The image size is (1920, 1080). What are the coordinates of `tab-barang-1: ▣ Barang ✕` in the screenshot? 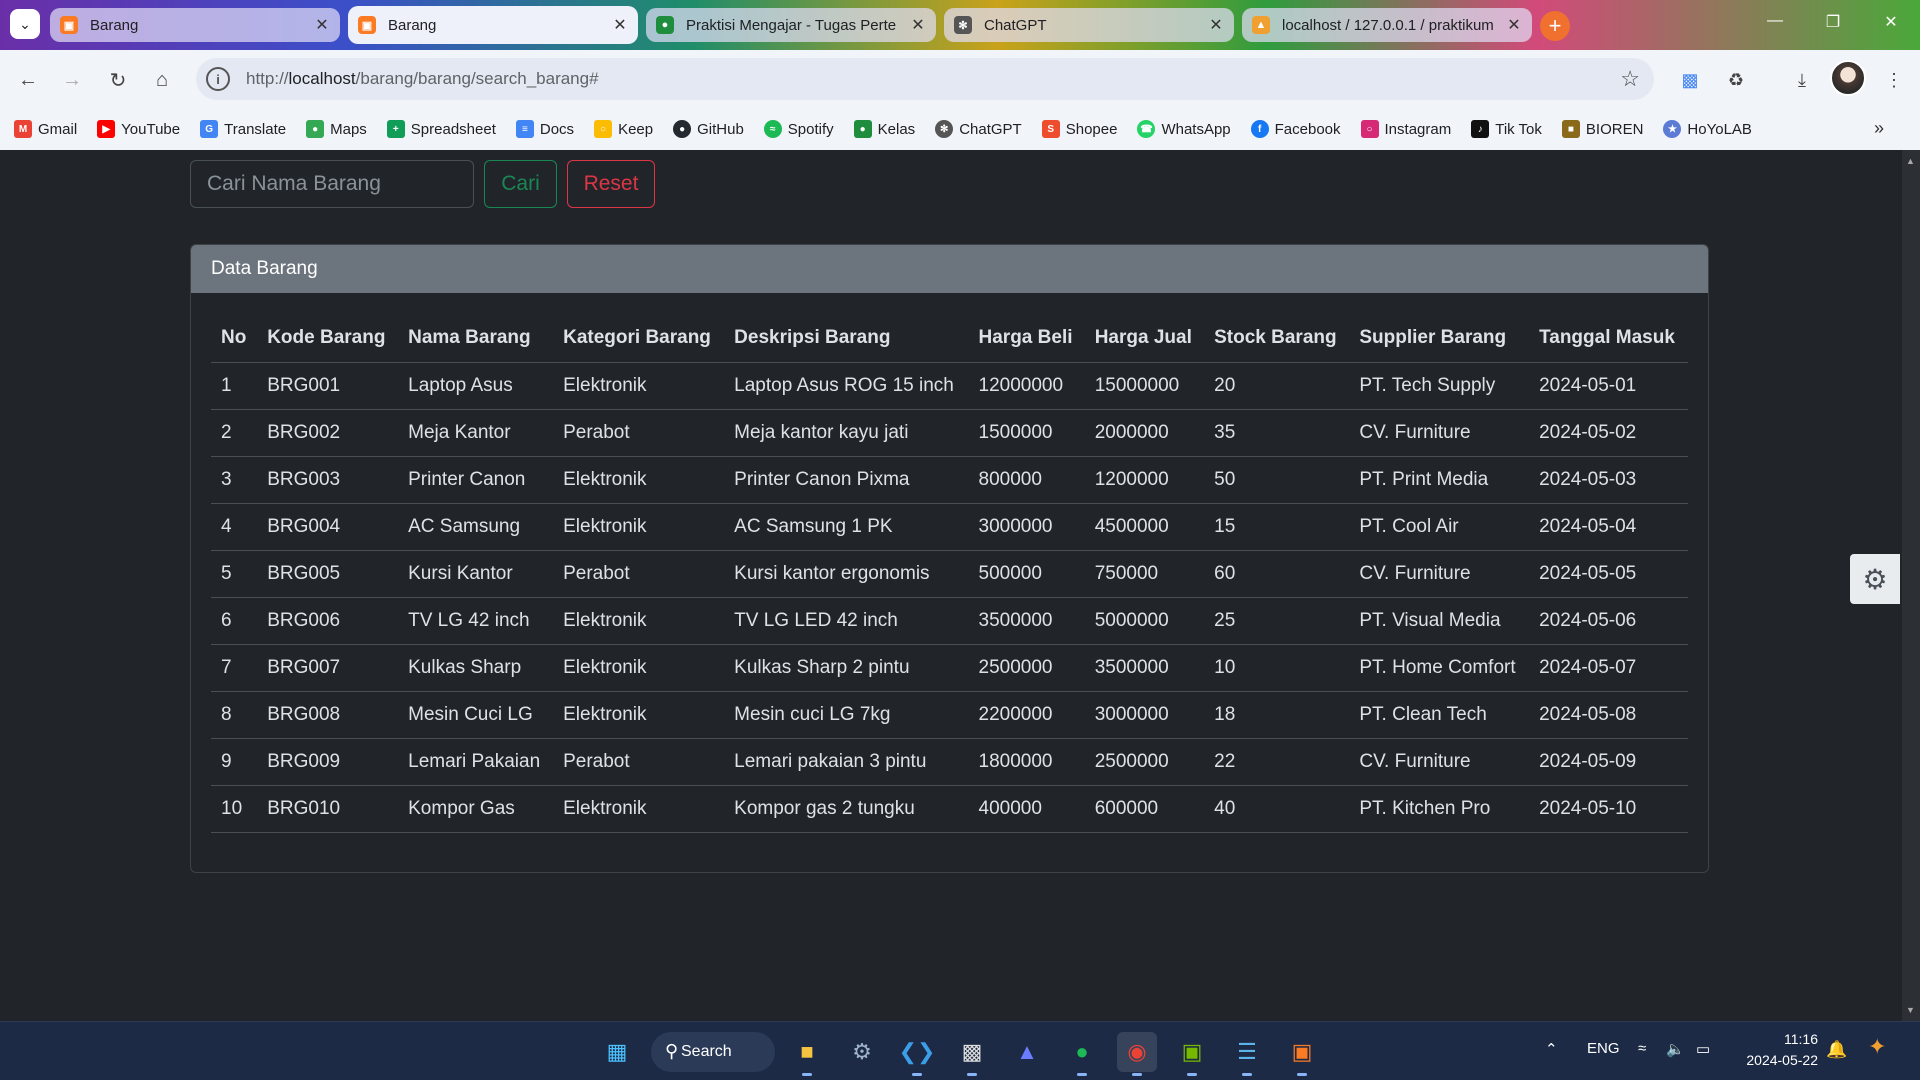 It's located at (195, 25).